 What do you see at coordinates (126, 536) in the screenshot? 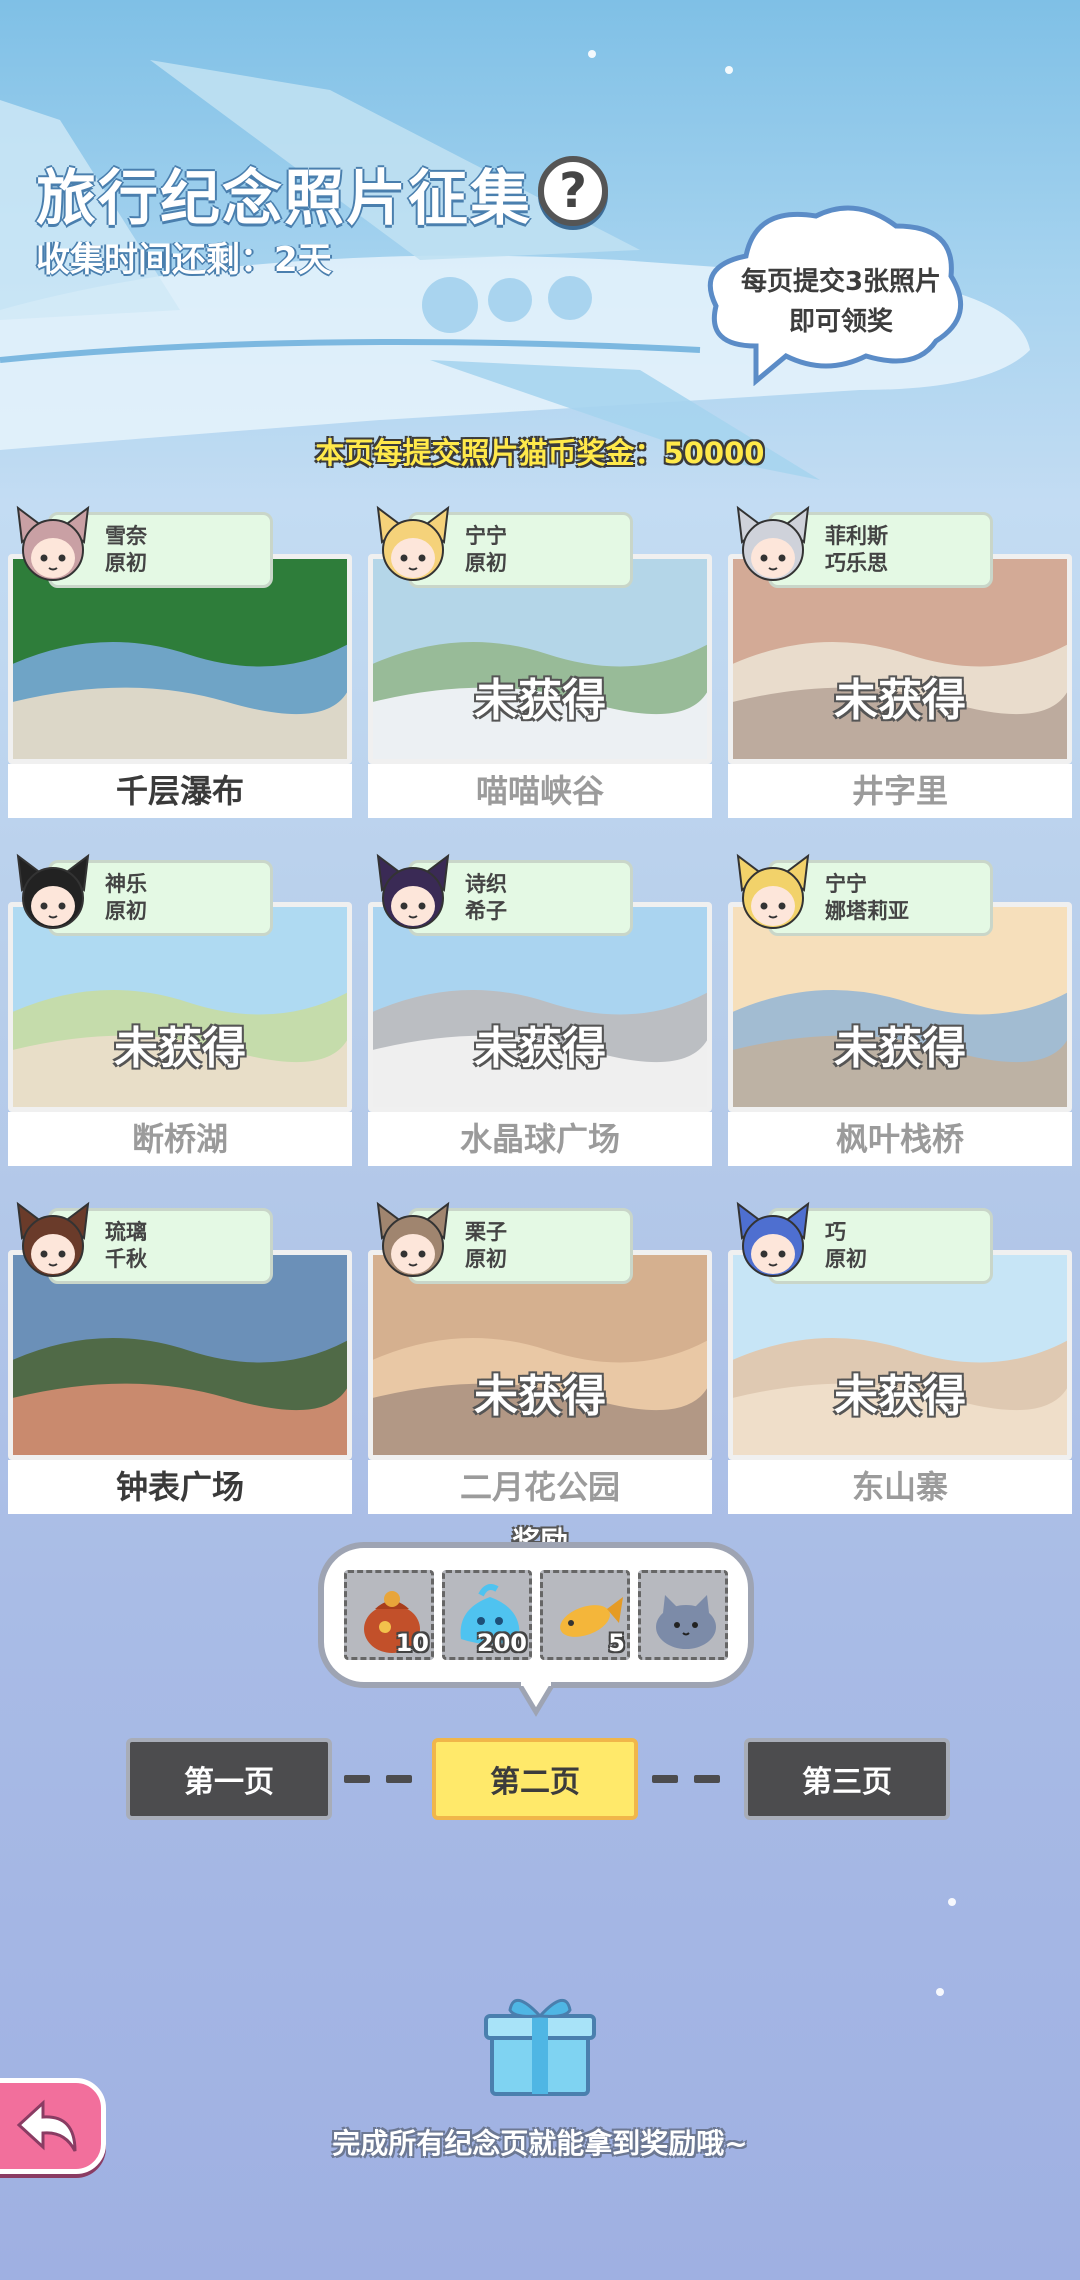
I see `character-name: 雪奈` at bounding box center [126, 536].